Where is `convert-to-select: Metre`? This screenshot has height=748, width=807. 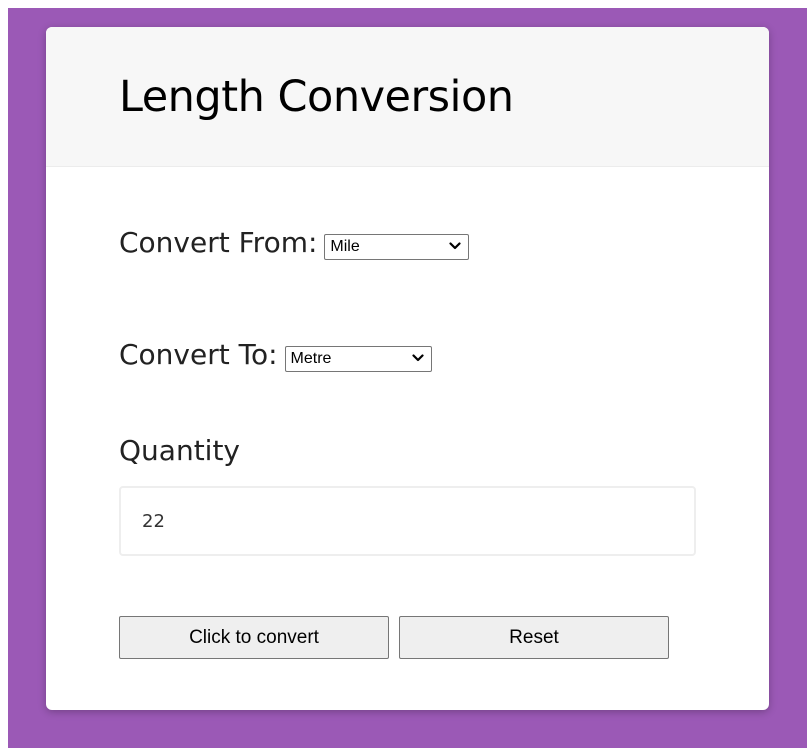
convert-to-select: Metre is located at coordinates (358, 359).